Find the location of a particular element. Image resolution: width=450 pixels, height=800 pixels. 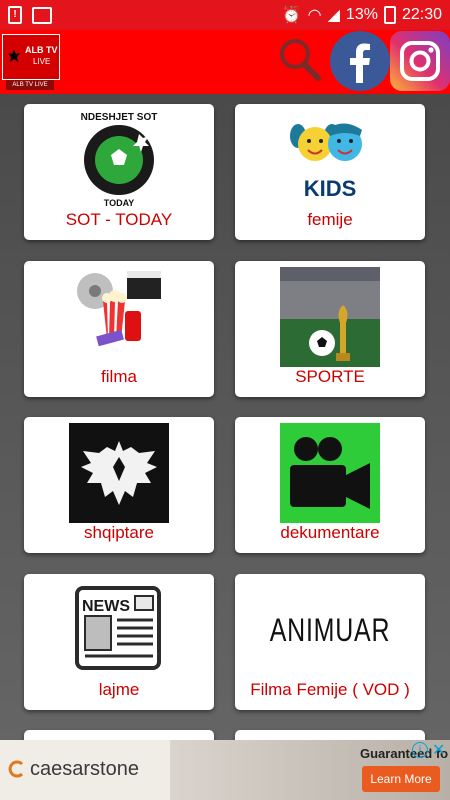

category-card-partial-left is located at coordinates (119, 735).